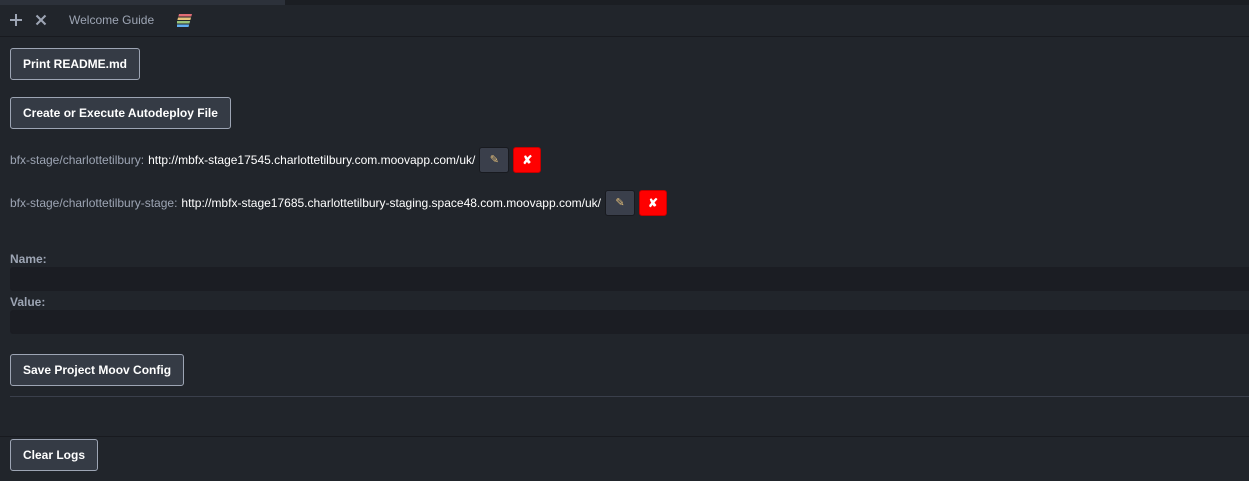 The image size is (1249, 481). I want to click on environment-name: bfx-stage/charlottetilbury-stage:, so click(94, 203).